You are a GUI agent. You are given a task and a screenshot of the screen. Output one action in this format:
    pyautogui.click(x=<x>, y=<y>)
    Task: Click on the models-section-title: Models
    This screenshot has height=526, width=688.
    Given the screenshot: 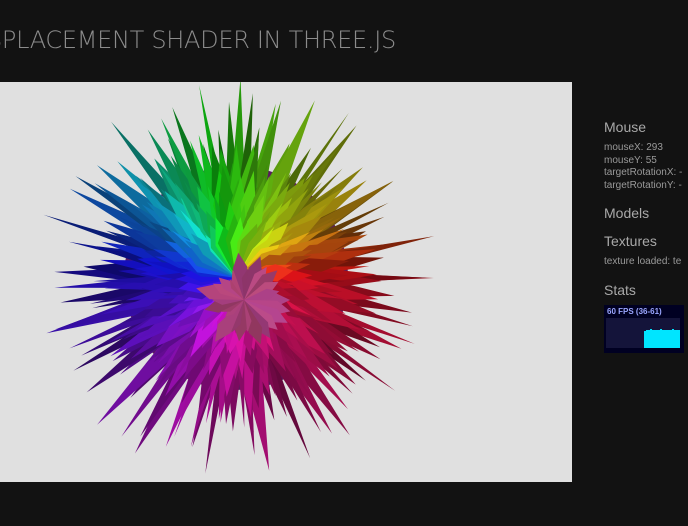 What is the action you would take?
    pyautogui.click(x=627, y=213)
    